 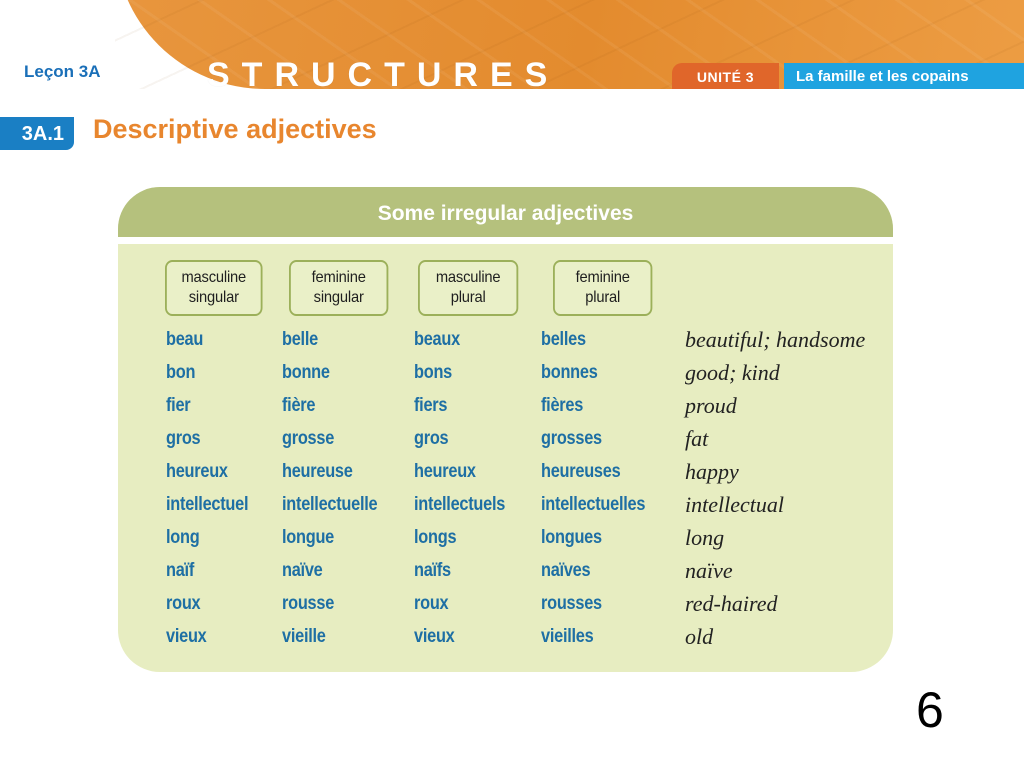 What do you see at coordinates (339, 288) in the screenshot?
I see `column-header-feminine-singular: feminine singular` at bounding box center [339, 288].